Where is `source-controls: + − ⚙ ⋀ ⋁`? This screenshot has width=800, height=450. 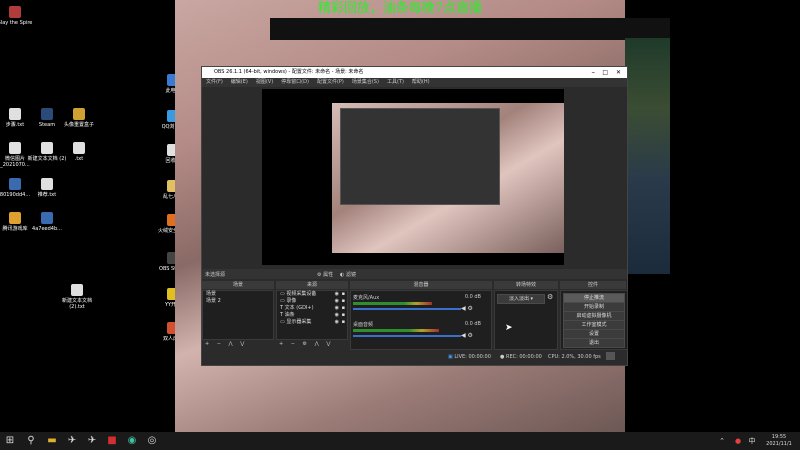
source-controls: + − ⚙ ⋀ ⋁ is located at coordinates (306, 344).